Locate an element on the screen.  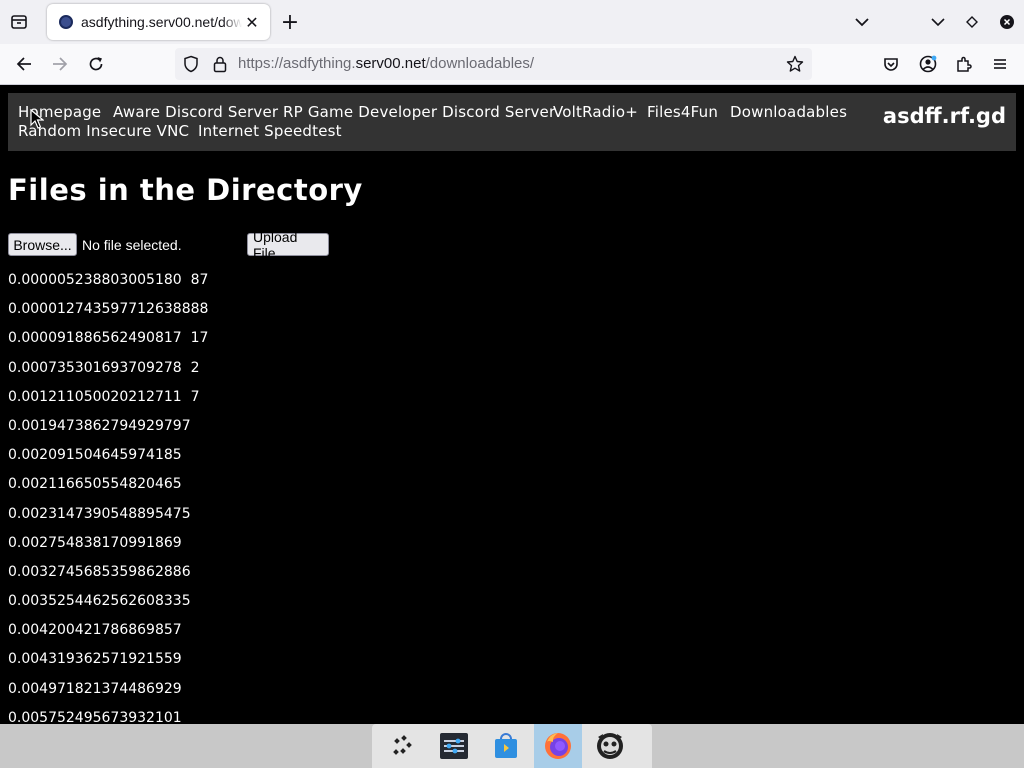
site-brand: asdff.rf.gd is located at coordinates (944, 116).